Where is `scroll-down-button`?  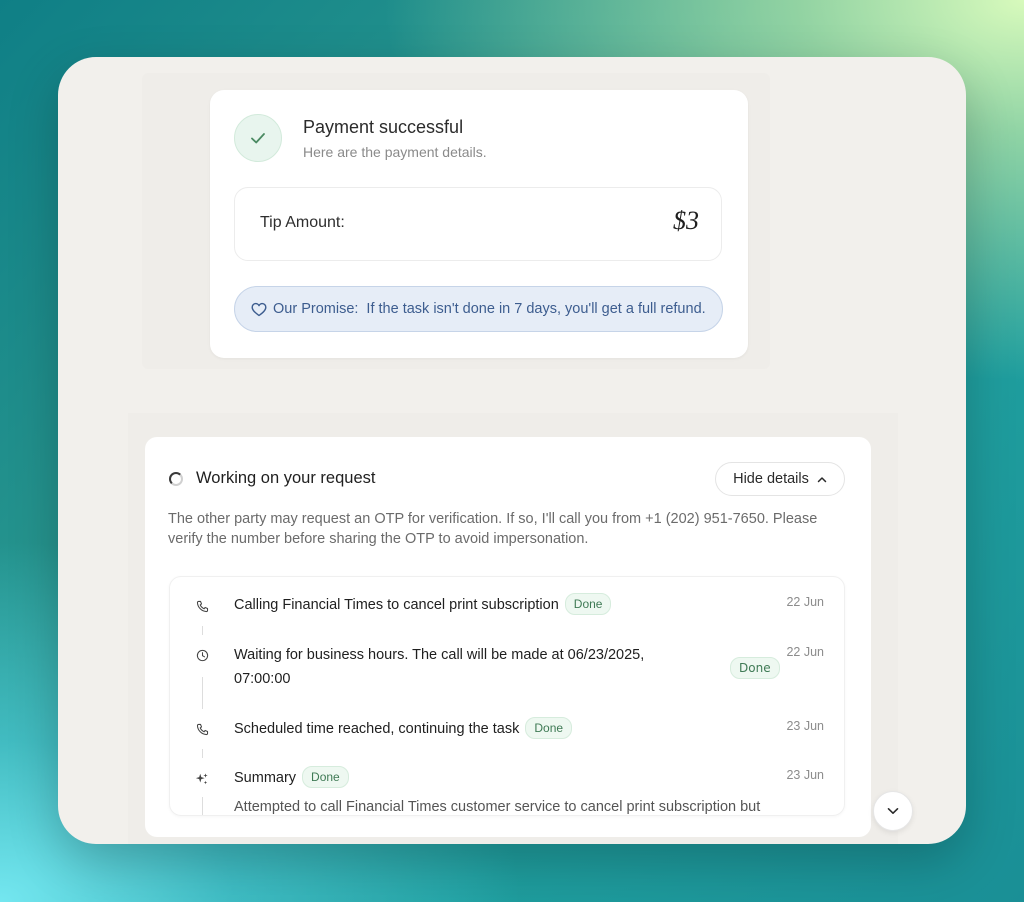
scroll-down-button is located at coordinates (893, 811).